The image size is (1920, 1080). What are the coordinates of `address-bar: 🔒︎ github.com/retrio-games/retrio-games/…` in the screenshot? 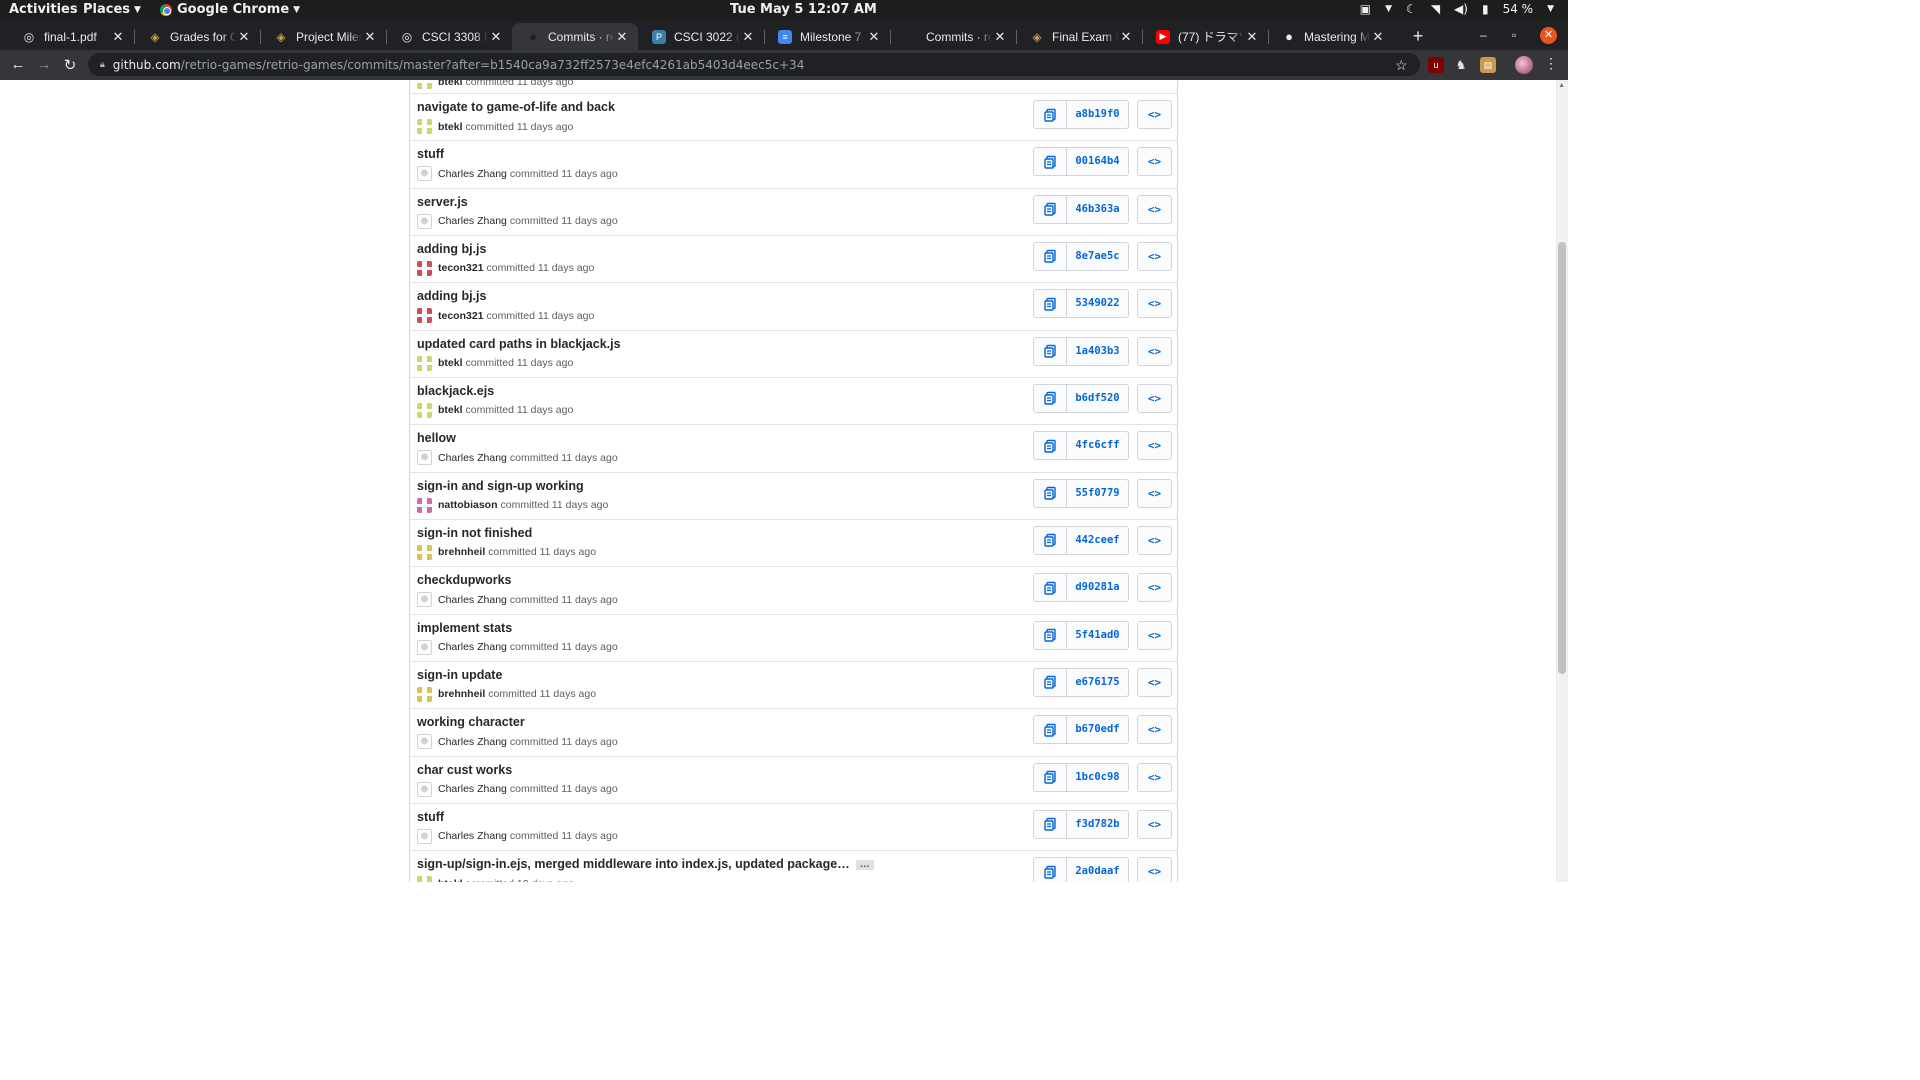 It's located at (754, 64).